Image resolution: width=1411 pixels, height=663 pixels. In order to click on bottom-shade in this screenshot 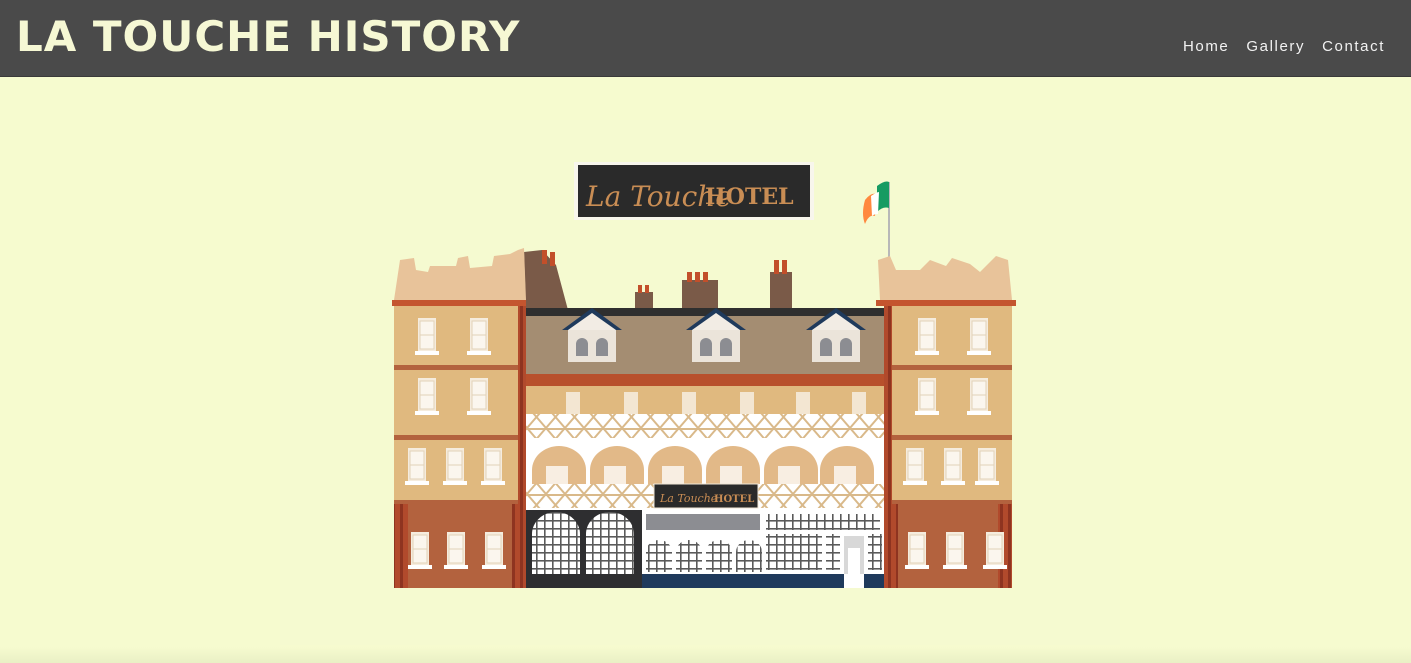, I will do `click(705, 655)`.